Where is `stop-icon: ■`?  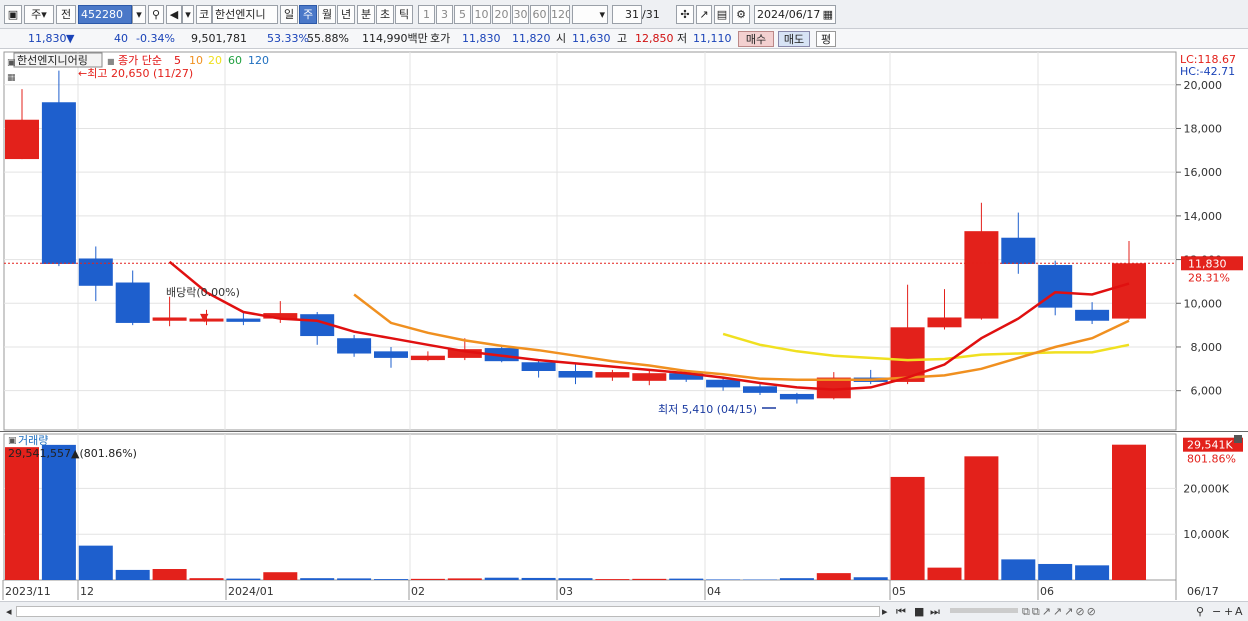 stop-icon: ■ is located at coordinates (919, 611).